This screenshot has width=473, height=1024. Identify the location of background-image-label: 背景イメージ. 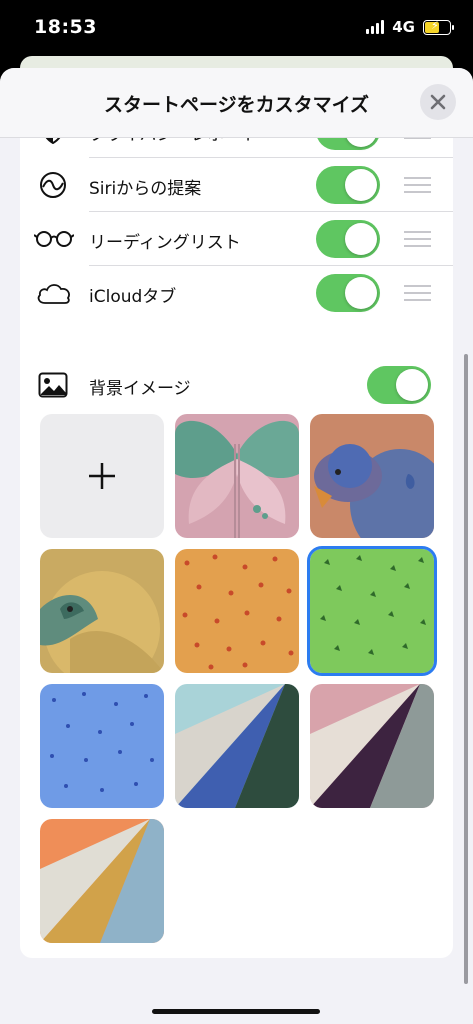
(140, 389).